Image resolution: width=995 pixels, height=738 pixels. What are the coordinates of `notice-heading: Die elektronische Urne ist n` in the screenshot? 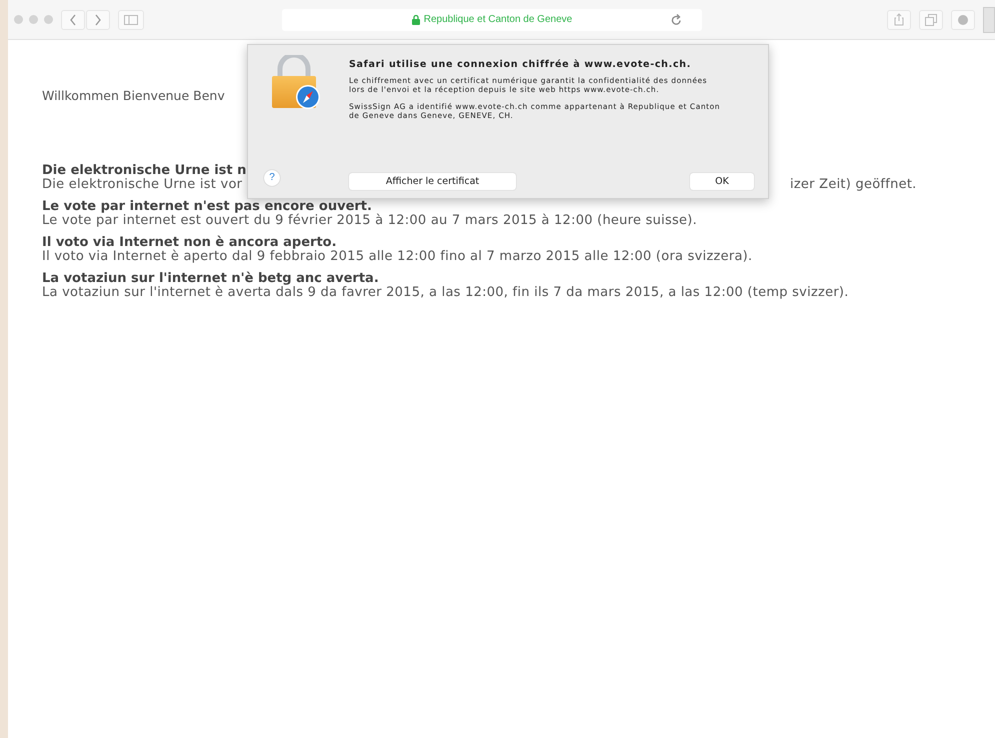 It's located at (144, 171).